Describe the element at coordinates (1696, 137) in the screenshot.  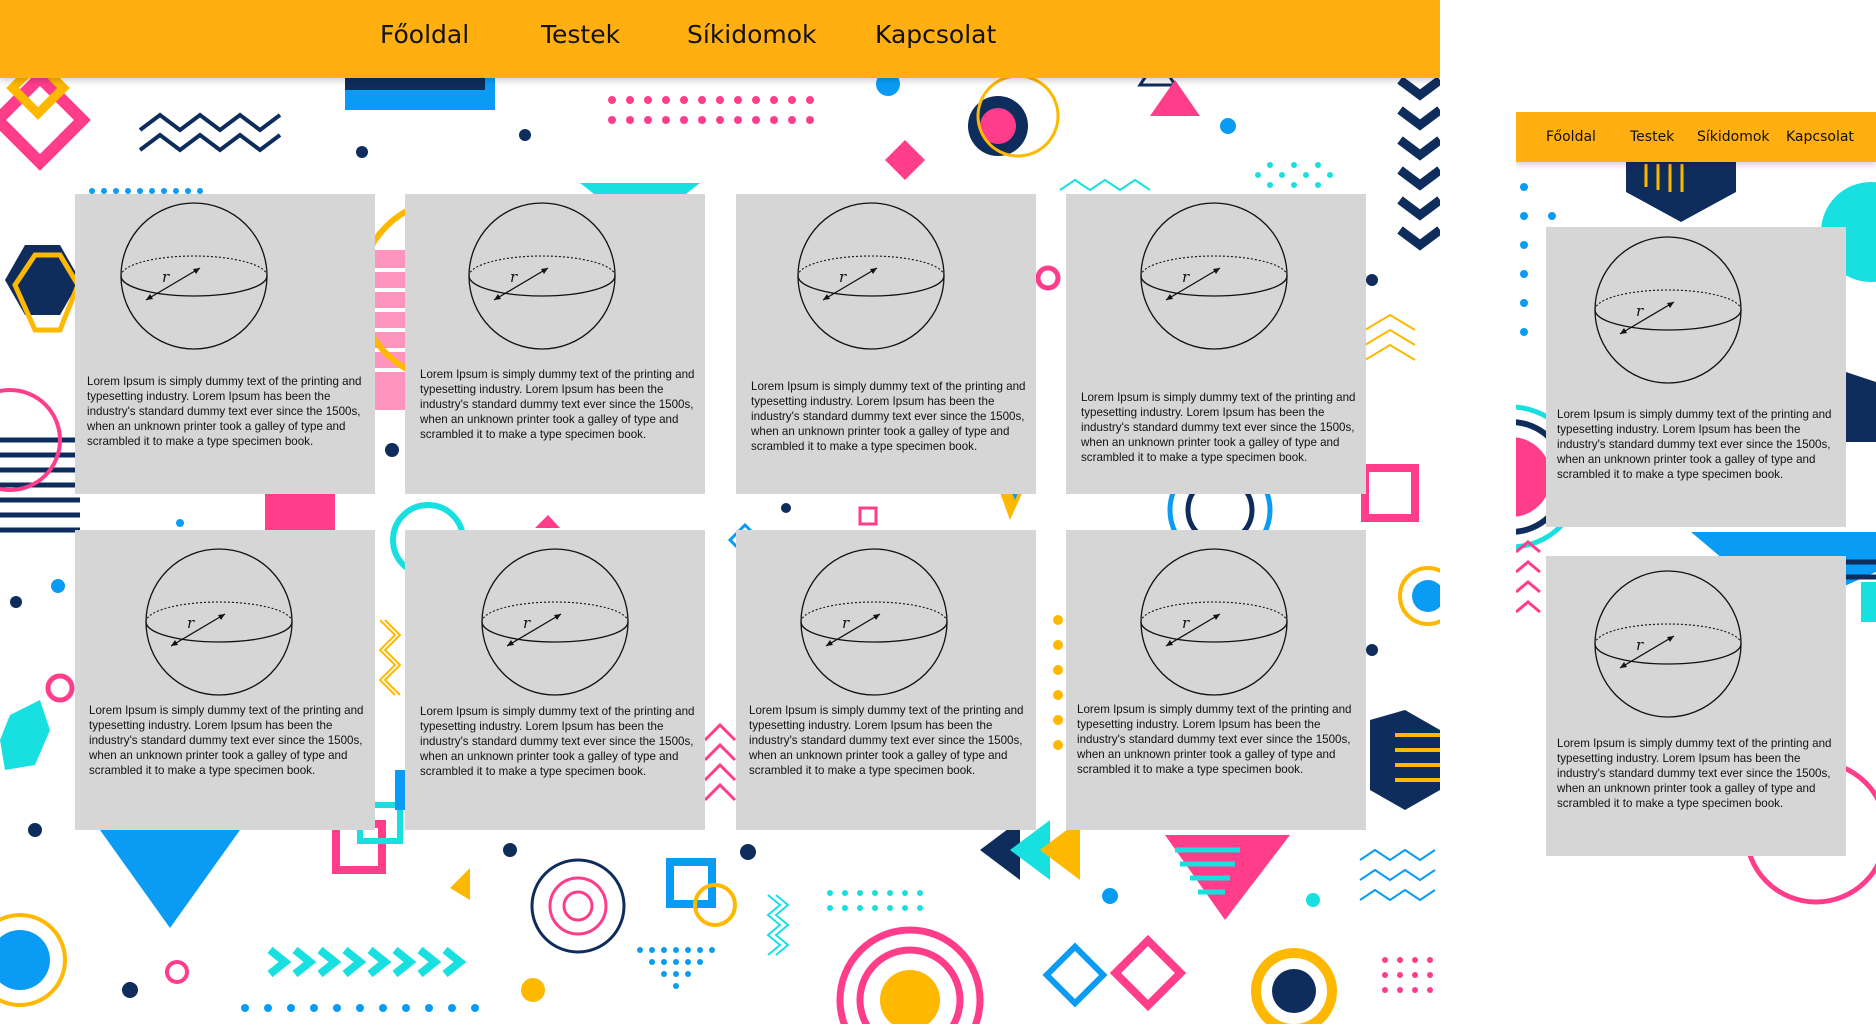
I see `top-navbar-mobile: Főoldal Testek Síkidomok Kapcsolat` at that location.